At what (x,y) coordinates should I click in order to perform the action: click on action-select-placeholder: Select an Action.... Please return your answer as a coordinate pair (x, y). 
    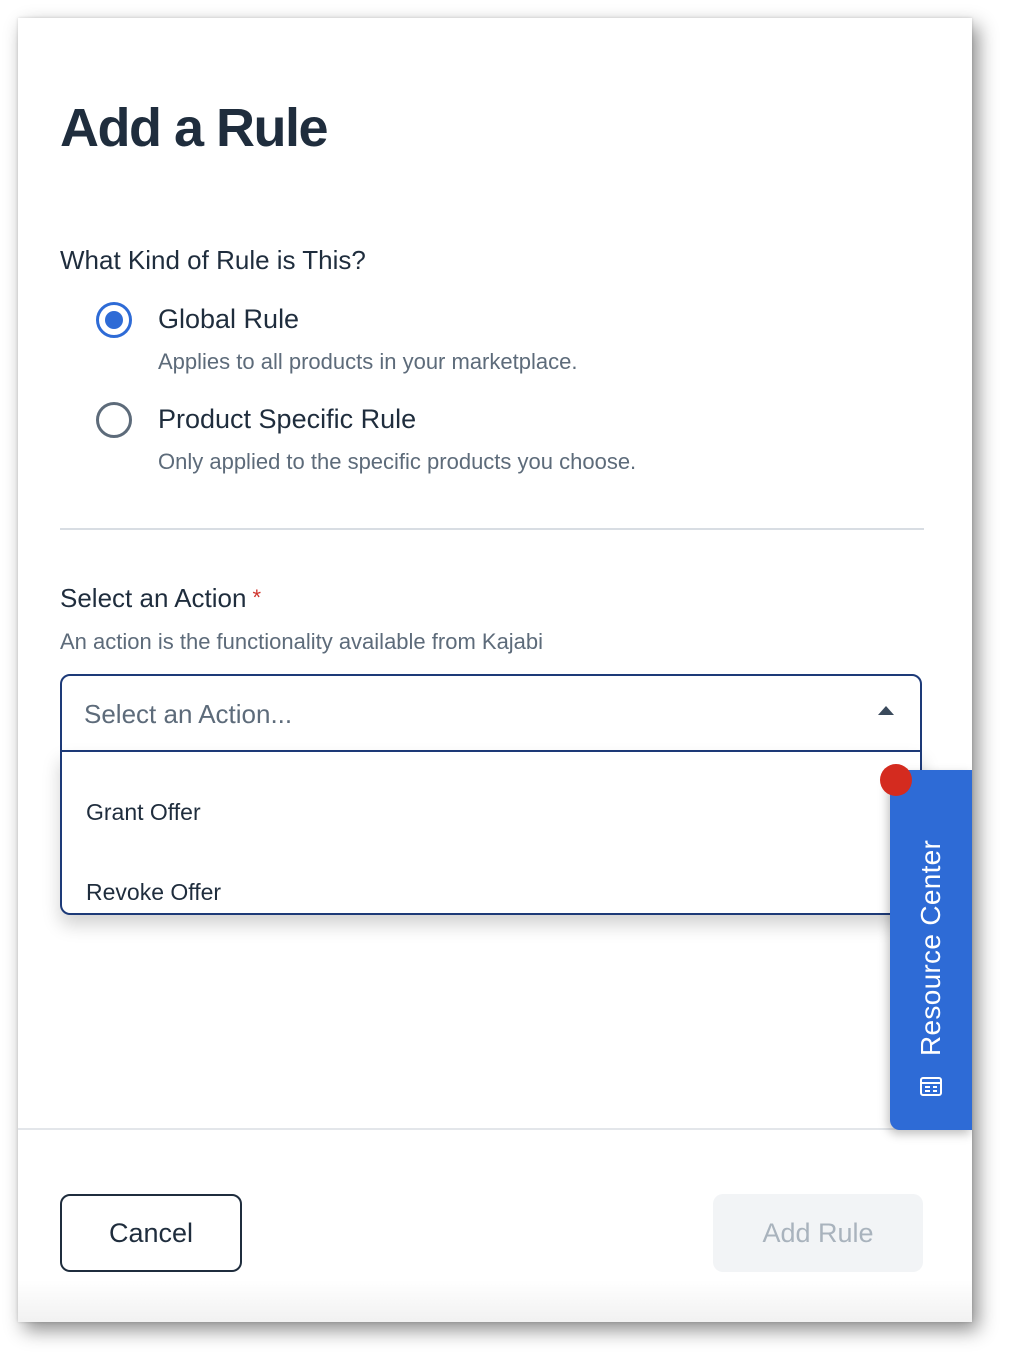
    Looking at the image, I should click on (188, 714).